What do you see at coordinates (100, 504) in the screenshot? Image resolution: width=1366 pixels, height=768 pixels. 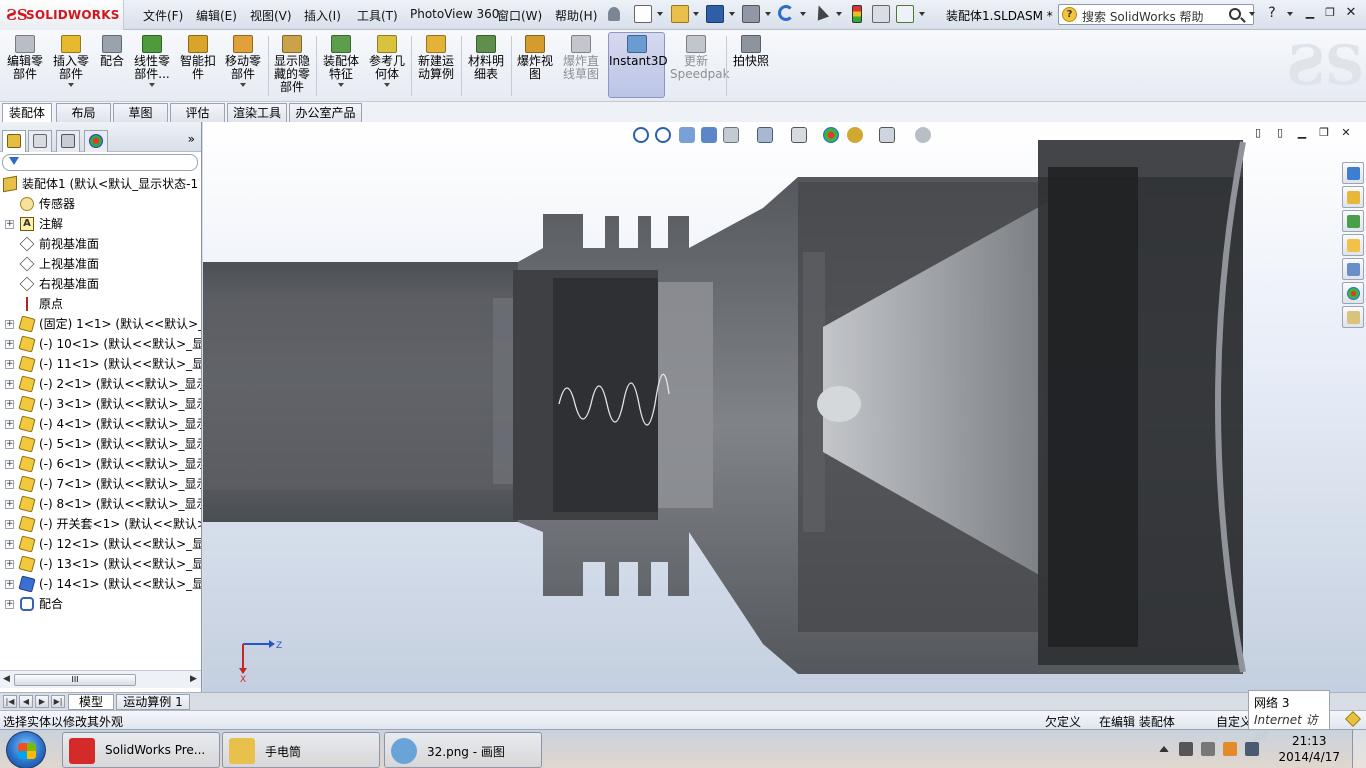 I see `tree-item: + (-) 8<1> (默认<<默认>_显示` at bounding box center [100, 504].